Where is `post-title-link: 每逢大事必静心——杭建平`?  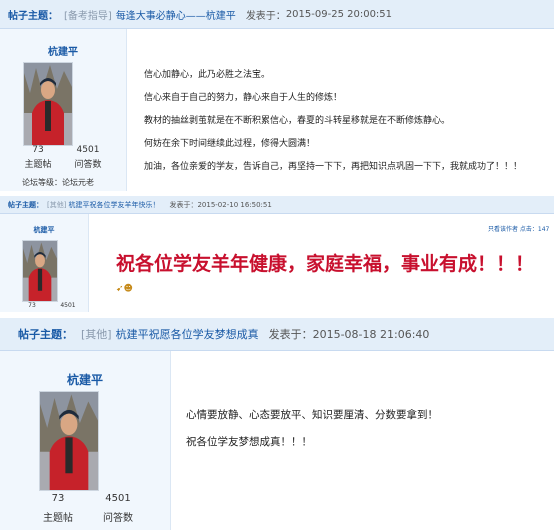 post-title-link: 每逢大事必静心——杭建平 is located at coordinates (176, 14).